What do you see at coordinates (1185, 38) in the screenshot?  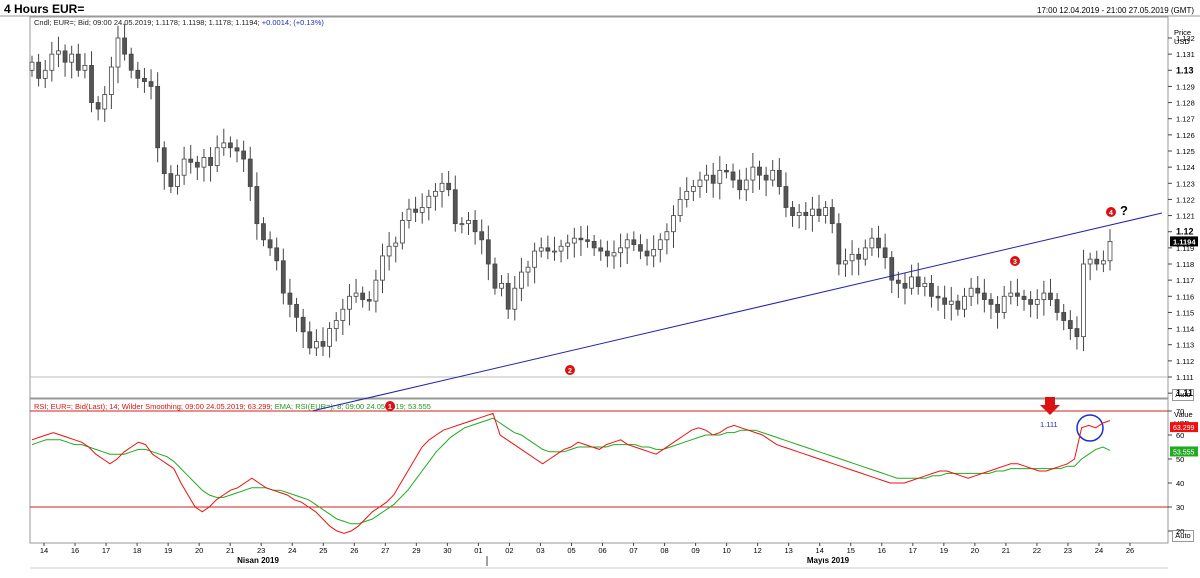 I see `price-tick-label: 1.132` at bounding box center [1185, 38].